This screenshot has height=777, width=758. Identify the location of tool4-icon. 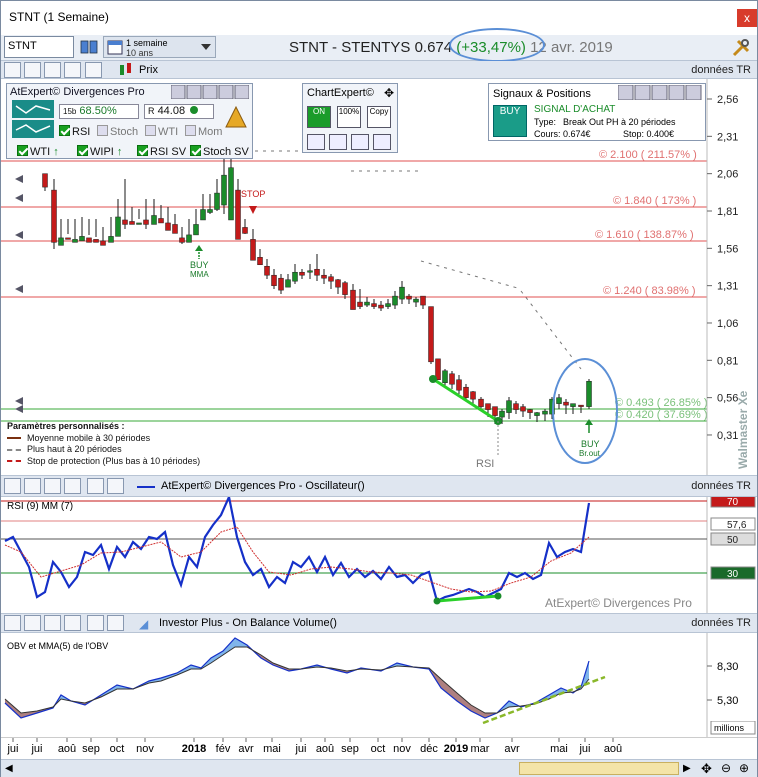
(382, 142).